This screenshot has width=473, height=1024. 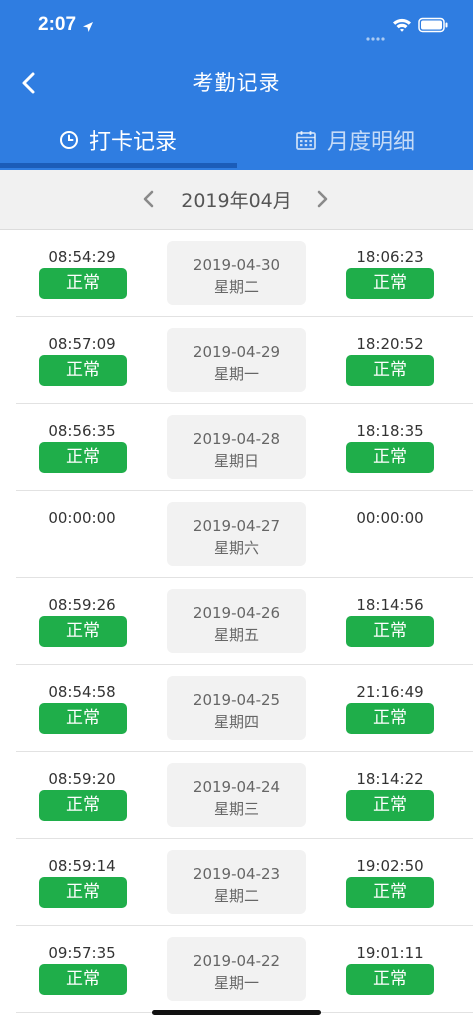 What do you see at coordinates (376, 36) in the screenshot?
I see `signal-icon` at bounding box center [376, 36].